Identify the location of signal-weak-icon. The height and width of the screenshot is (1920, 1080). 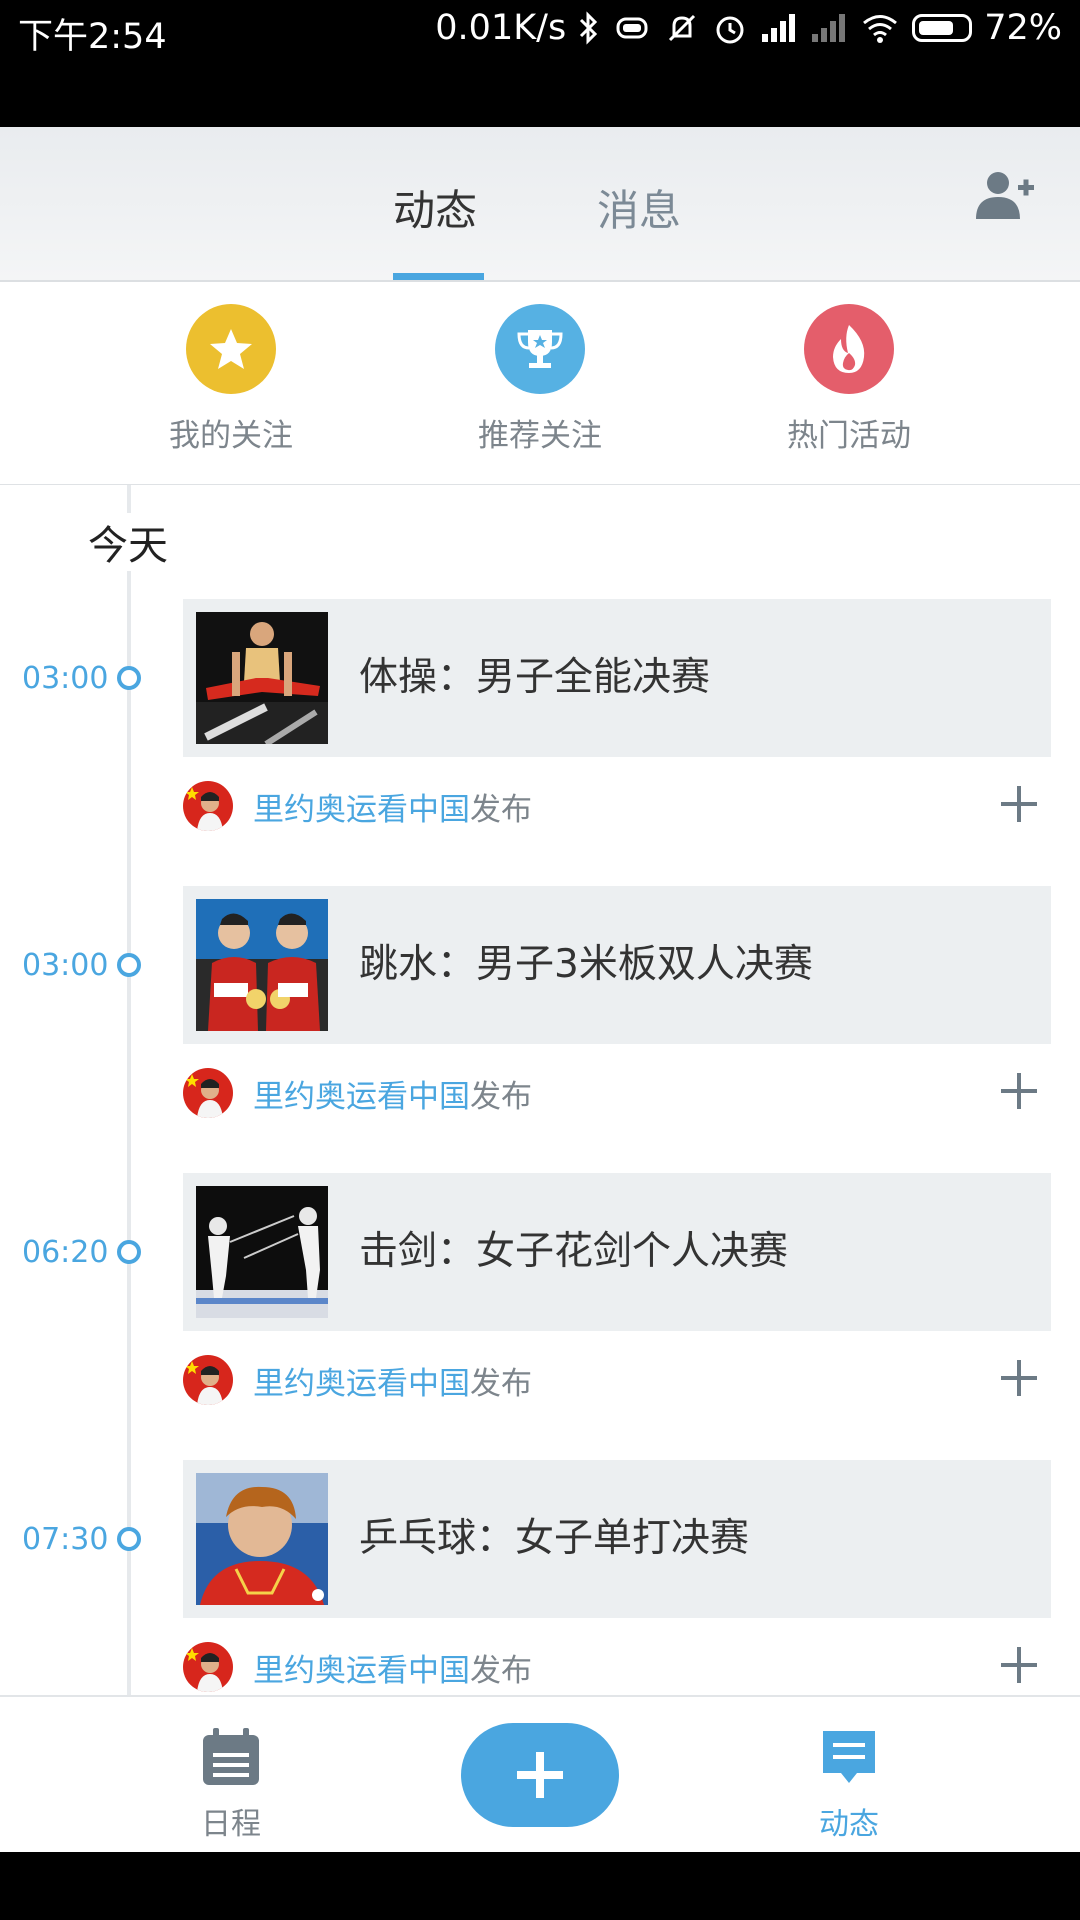
(829, 28).